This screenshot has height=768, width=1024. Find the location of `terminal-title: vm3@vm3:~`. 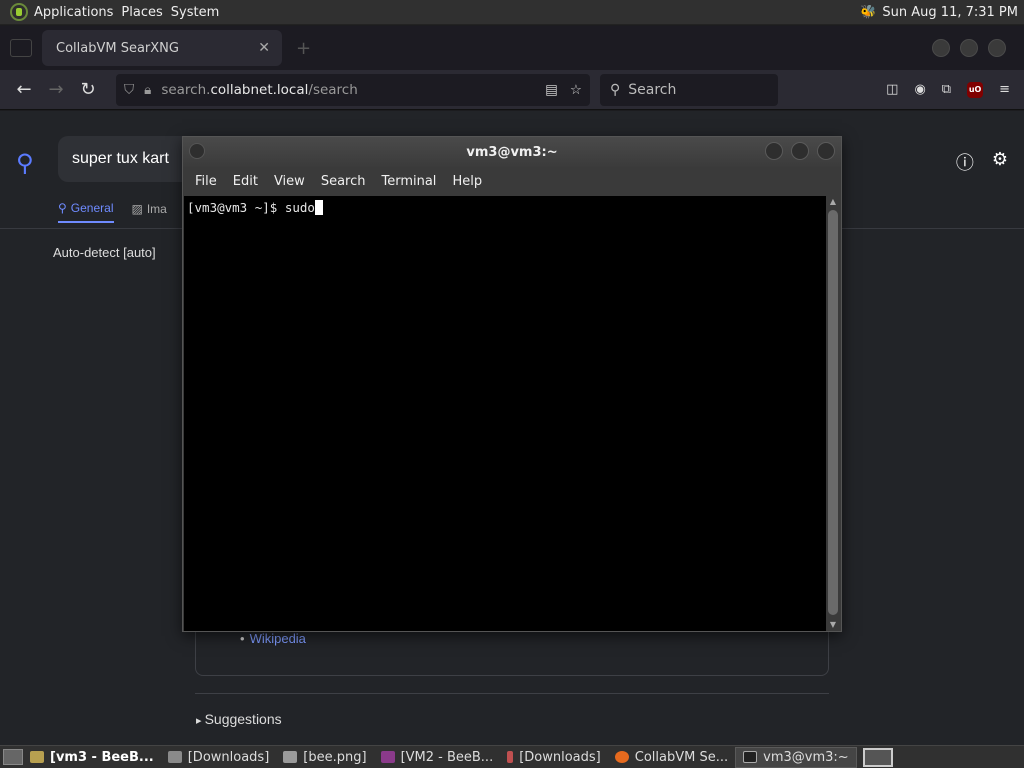

terminal-title: vm3@vm3:~ is located at coordinates (512, 152).